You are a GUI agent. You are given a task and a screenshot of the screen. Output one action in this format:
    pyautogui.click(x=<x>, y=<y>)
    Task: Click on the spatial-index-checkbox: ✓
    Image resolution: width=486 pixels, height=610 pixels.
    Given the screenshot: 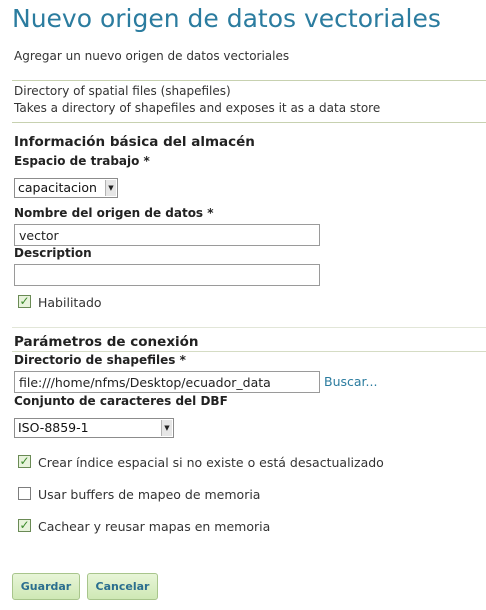 What is the action you would take?
    pyautogui.click(x=24, y=461)
    